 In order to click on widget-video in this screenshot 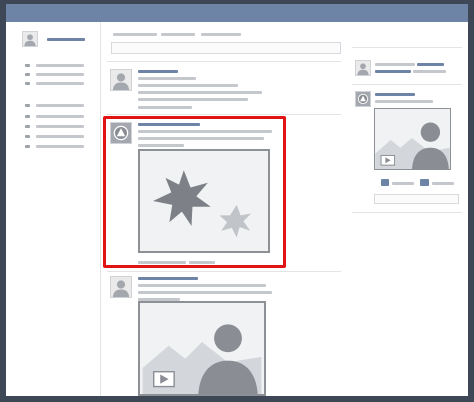, I will do `click(412, 139)`.